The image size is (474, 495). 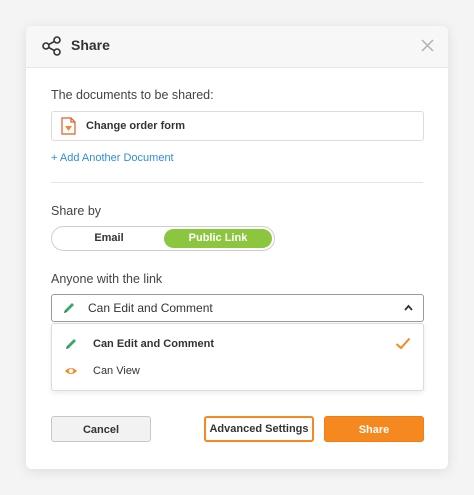 What do you see at coordinates (237, 47) in the screenshot?
I see `dialog-header: Share` at bounding box center [237, 47].